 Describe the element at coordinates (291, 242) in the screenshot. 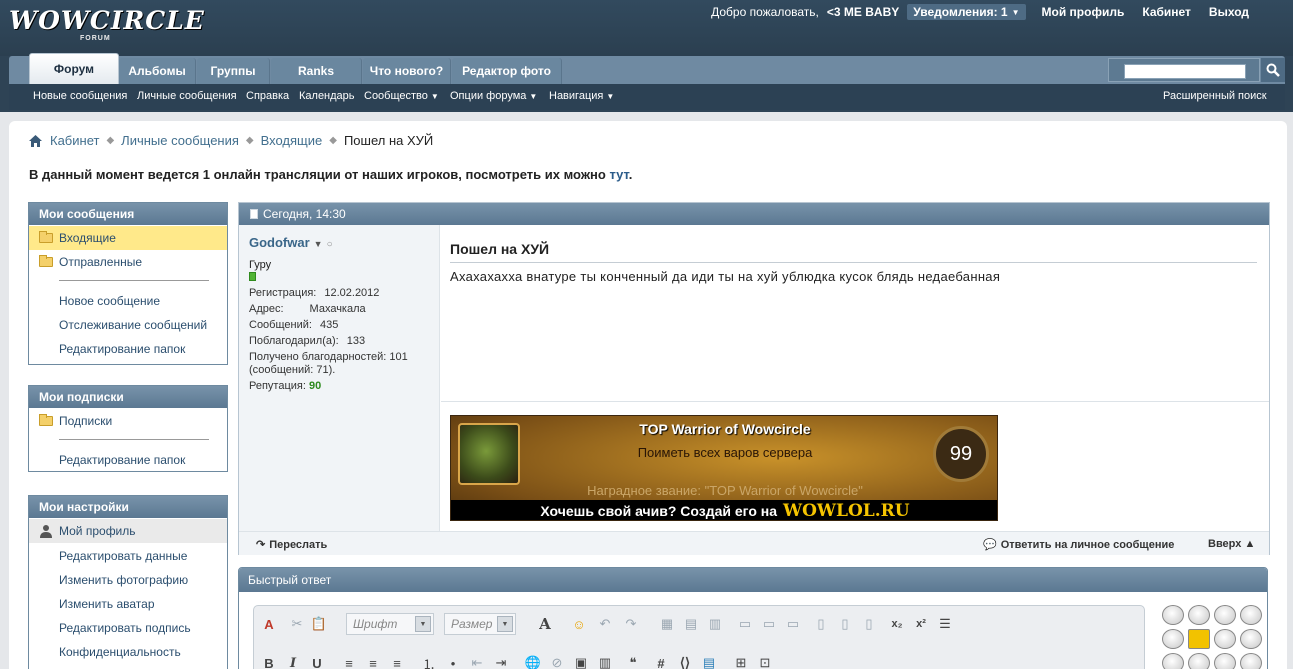

I see `post-author: Godofwar ▼ ○` at that location.